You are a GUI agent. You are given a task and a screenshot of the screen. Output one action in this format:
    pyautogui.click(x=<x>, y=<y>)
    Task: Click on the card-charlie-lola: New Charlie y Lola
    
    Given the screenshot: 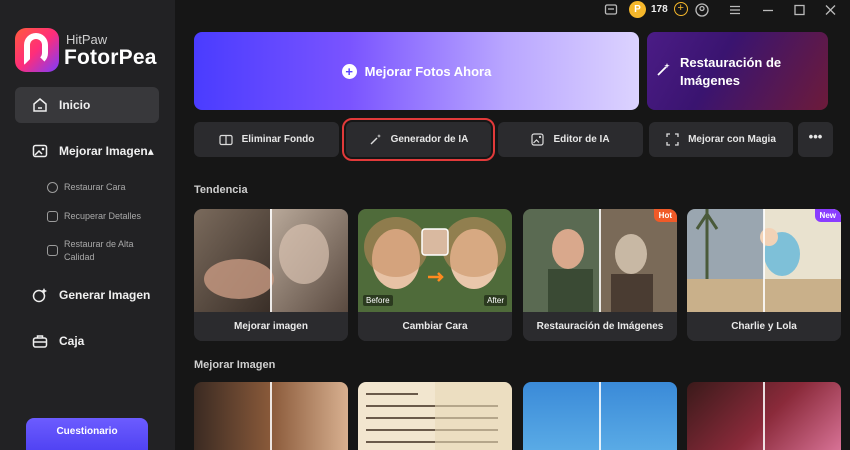 What is the action you would take?
    pyautogui.click(x=764, y=275)
    